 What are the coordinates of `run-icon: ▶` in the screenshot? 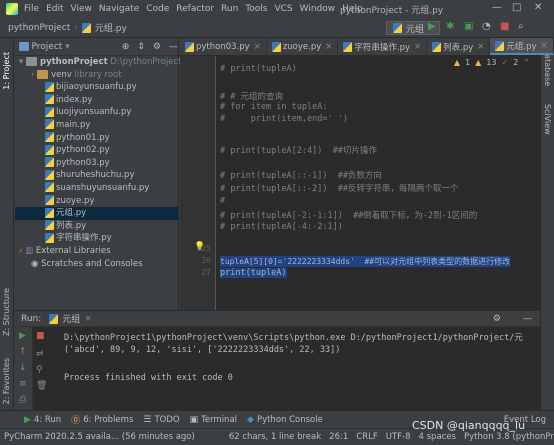 It's located at (432, 26).